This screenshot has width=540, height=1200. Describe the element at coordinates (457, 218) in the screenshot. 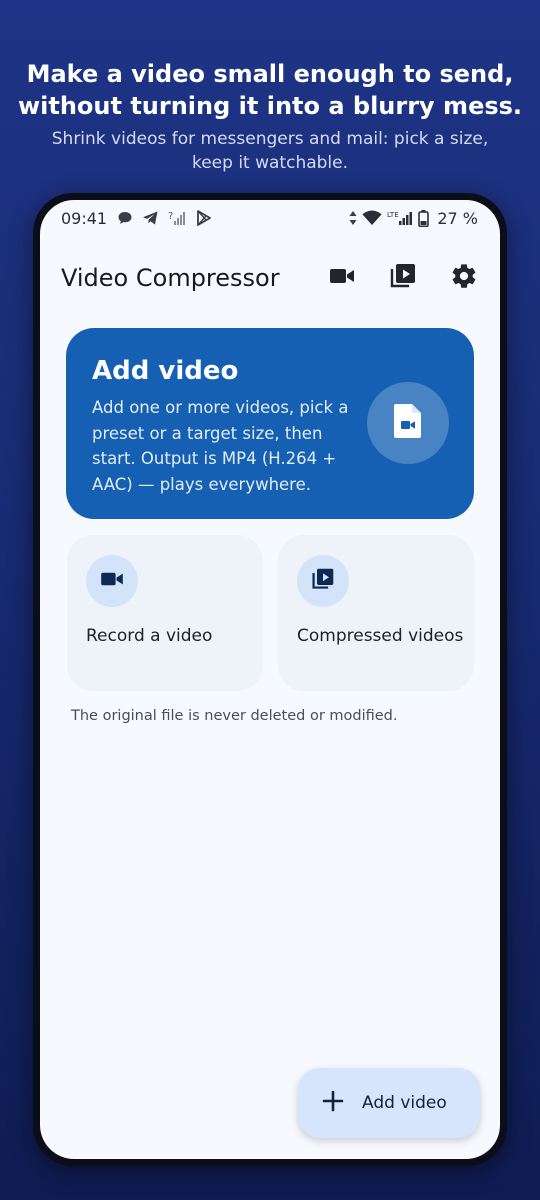

I see `battery-level: 27 %` at that location.